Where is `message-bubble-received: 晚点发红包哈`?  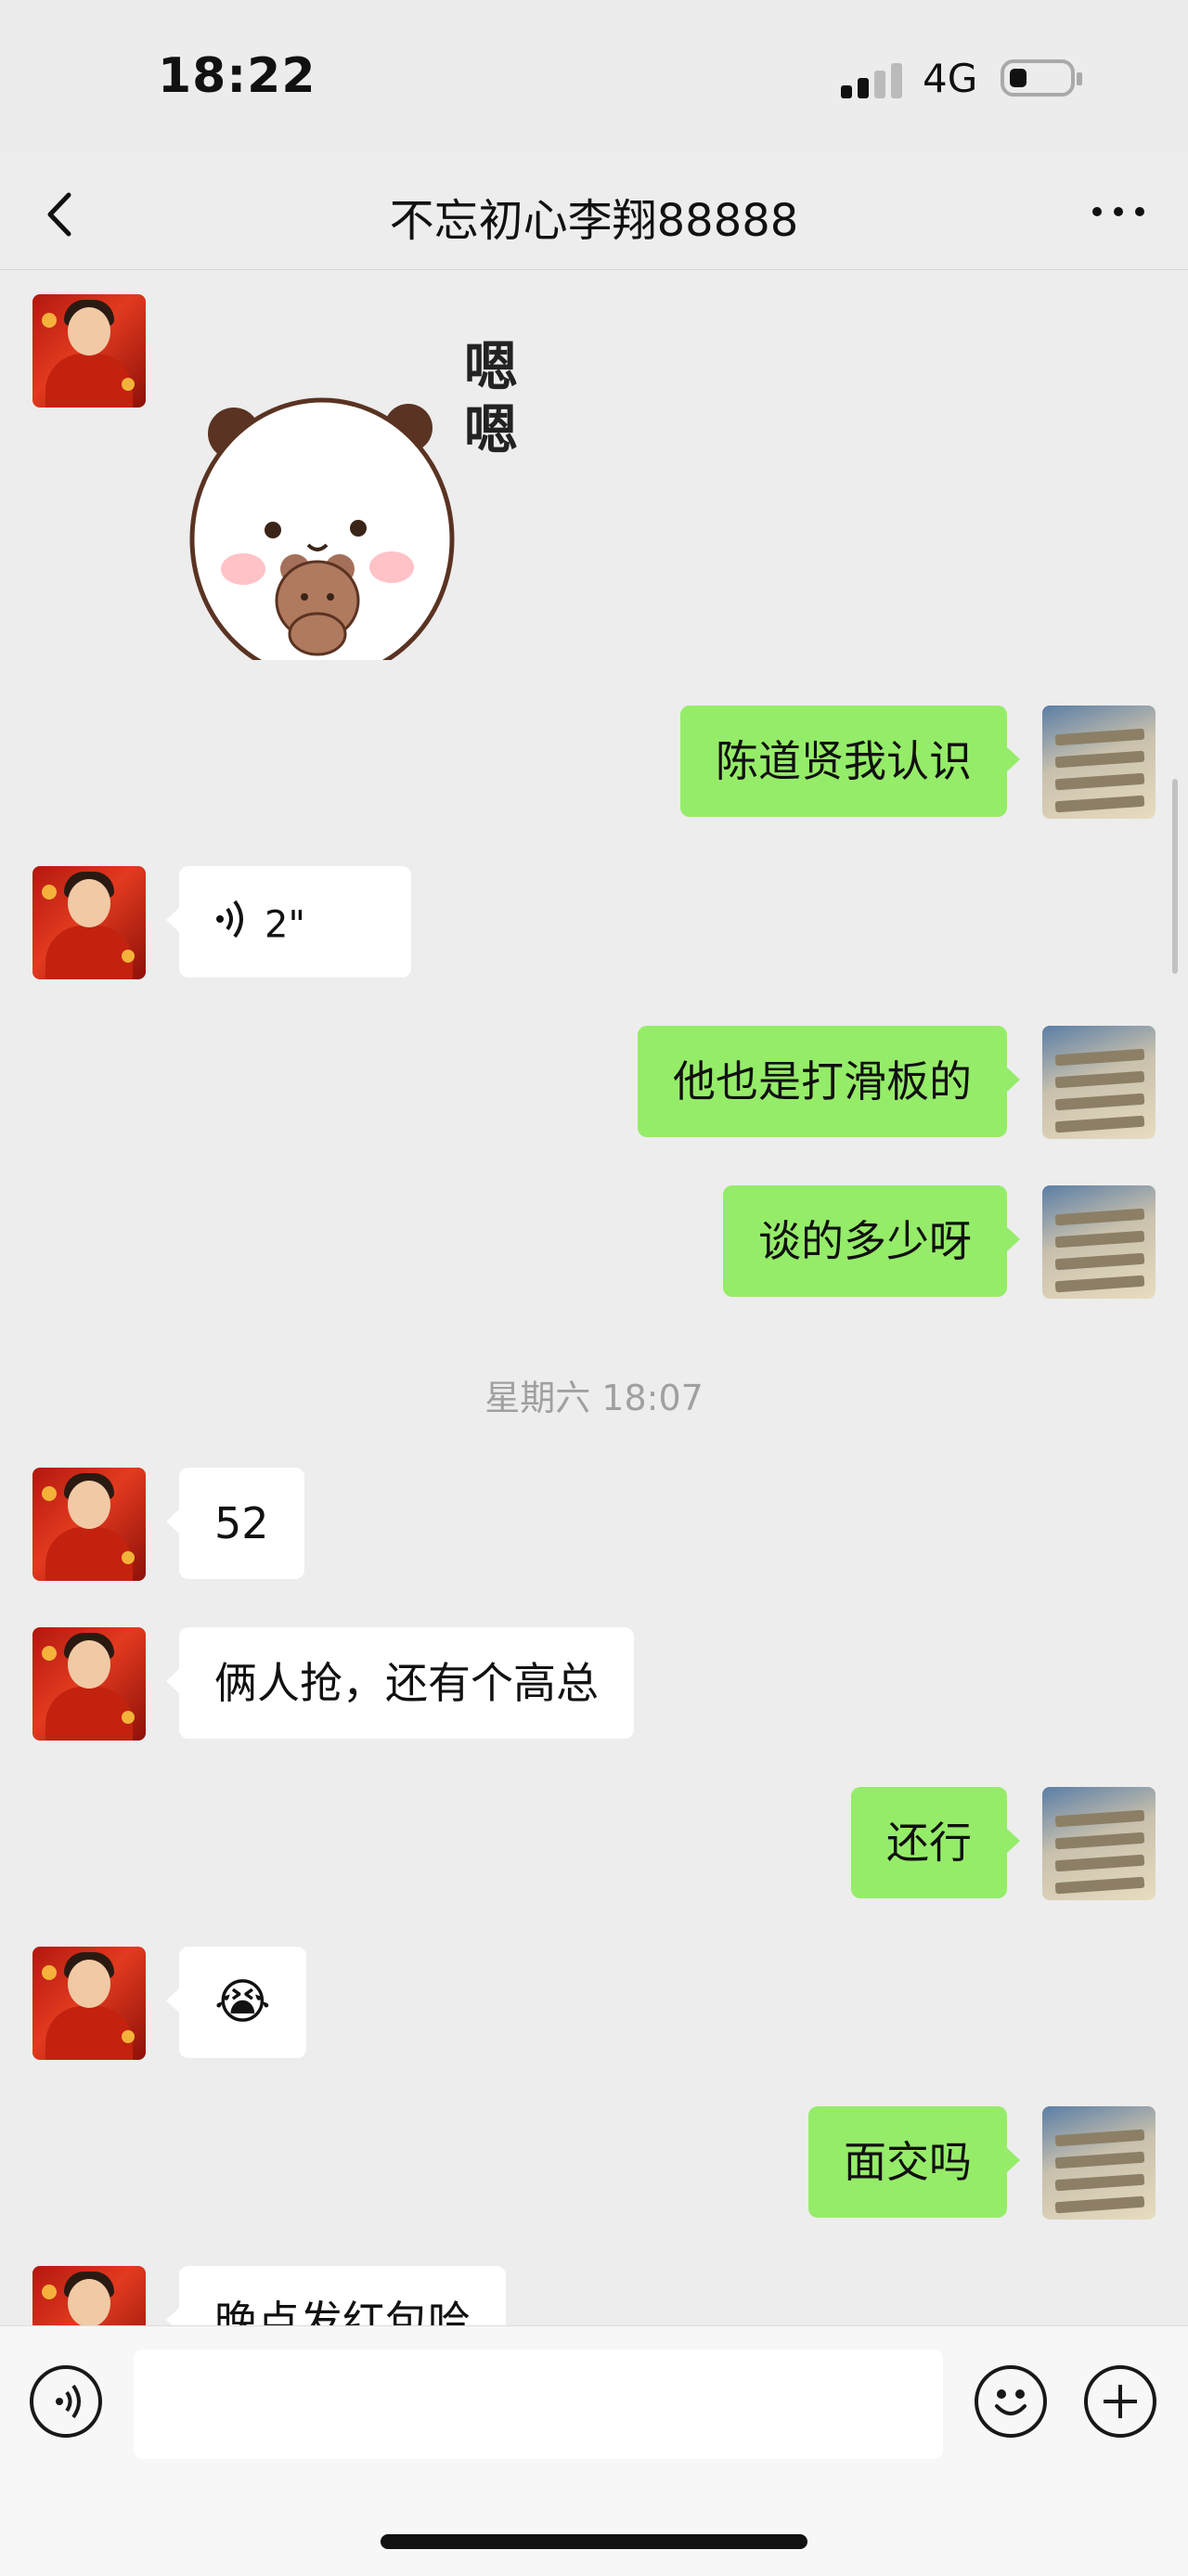 message-bubble-received: 晚点发红包哈 is located at coordinates (336, 2295).